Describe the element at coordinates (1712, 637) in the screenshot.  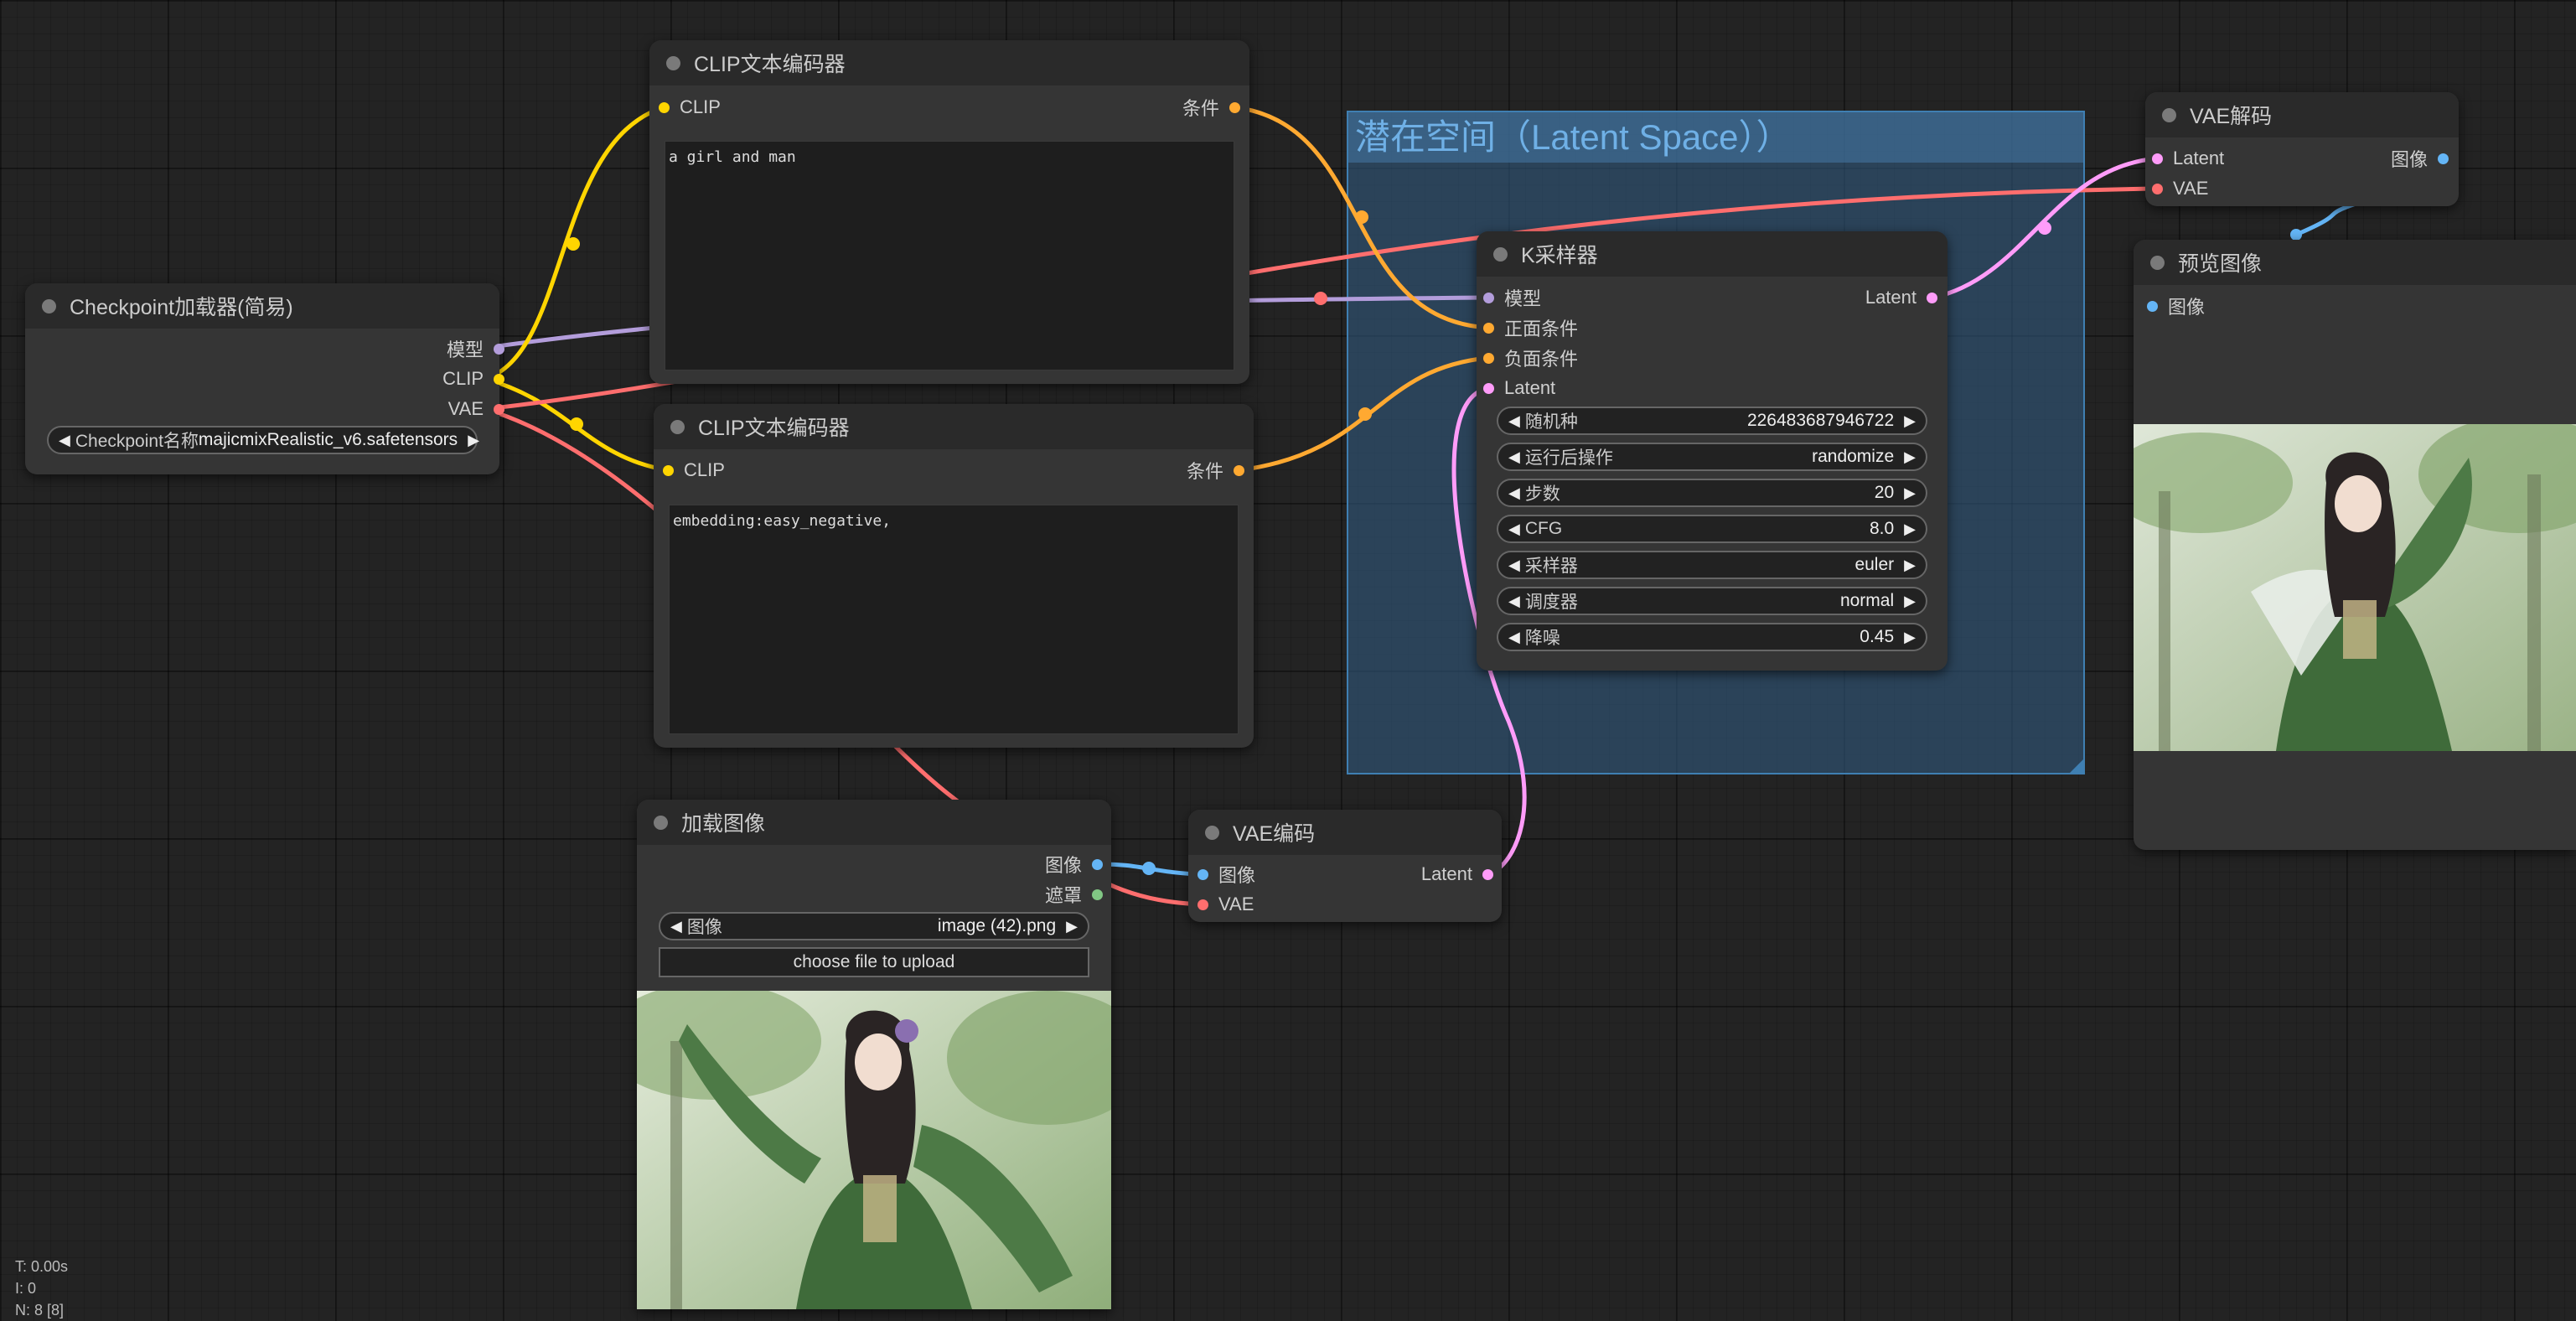
I see `denoise-widget: ◀ 降噪 0.45 ▶` at that location.